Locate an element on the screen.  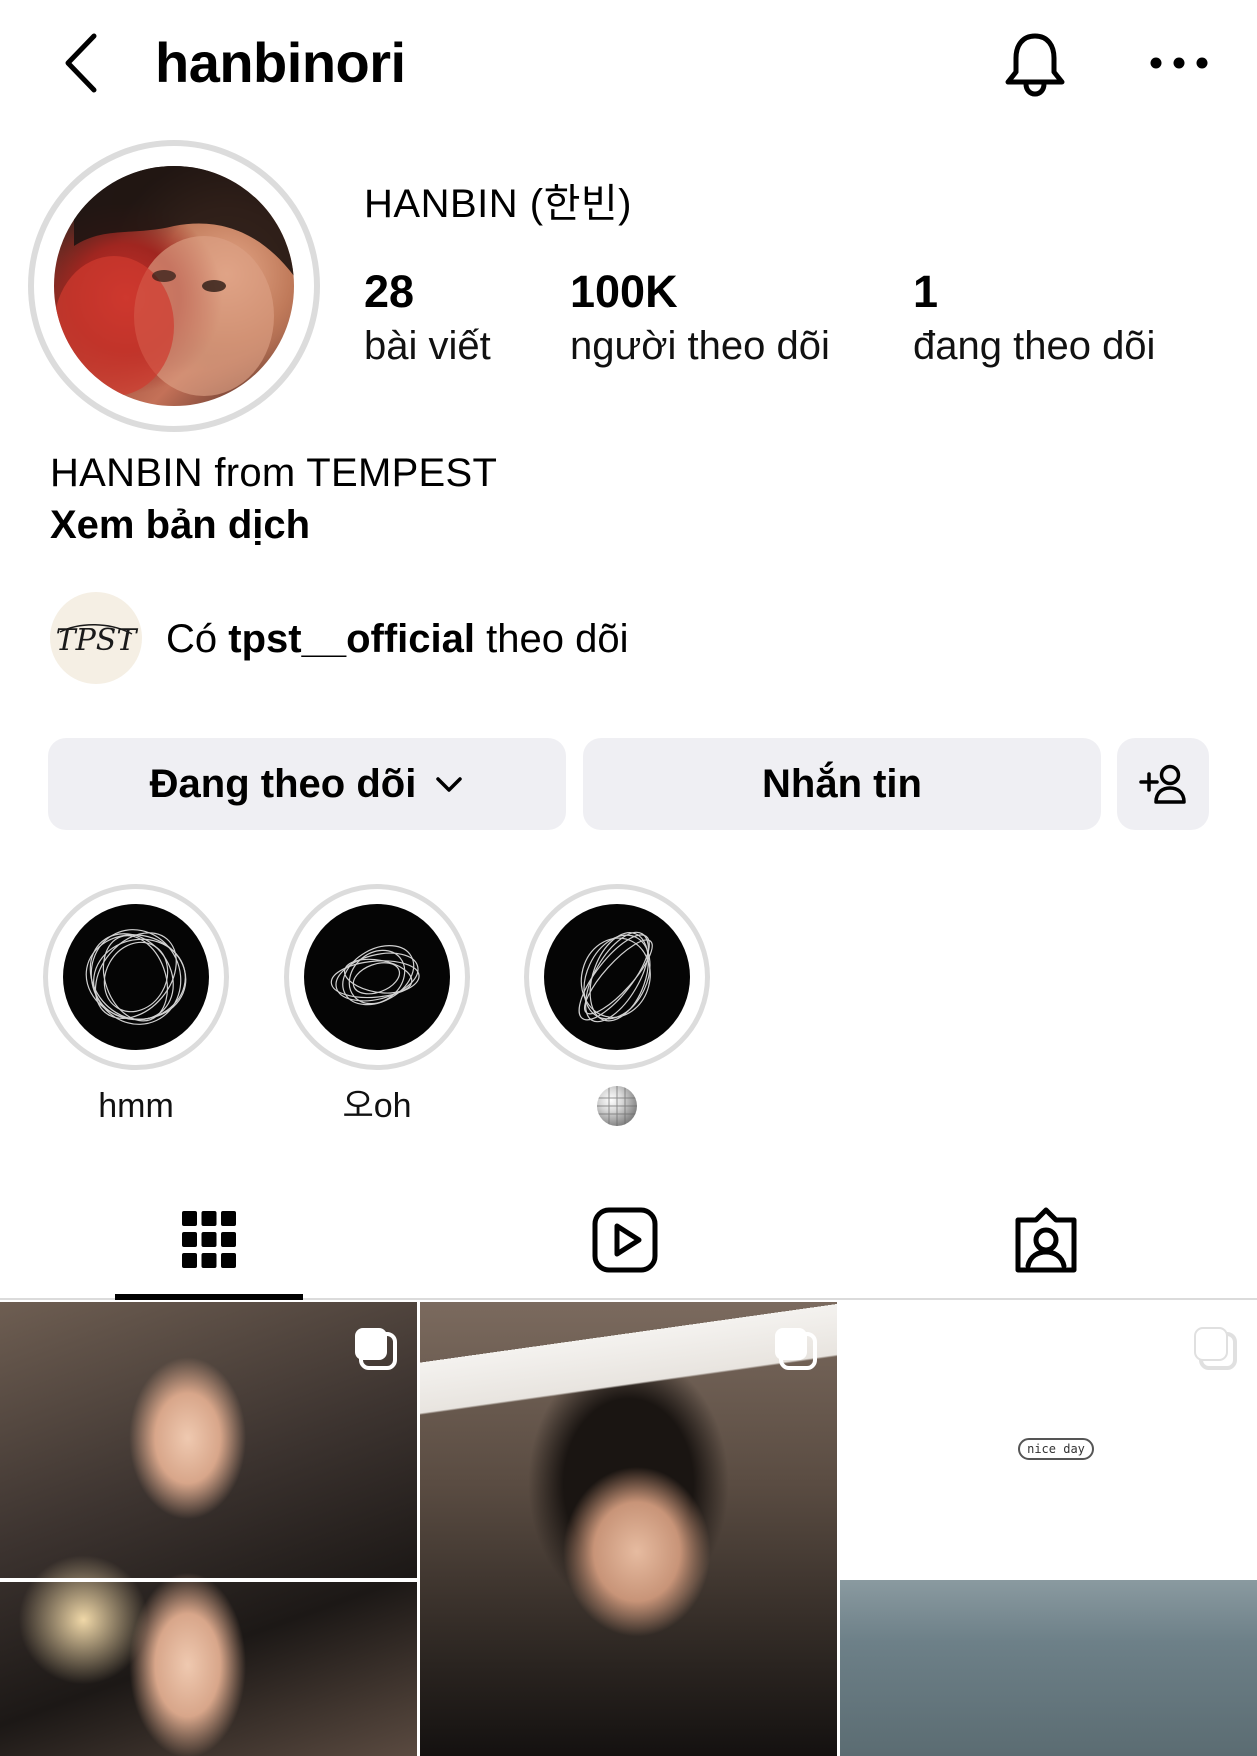
top-bar: hanbinori is located at coordinates (628, 65).